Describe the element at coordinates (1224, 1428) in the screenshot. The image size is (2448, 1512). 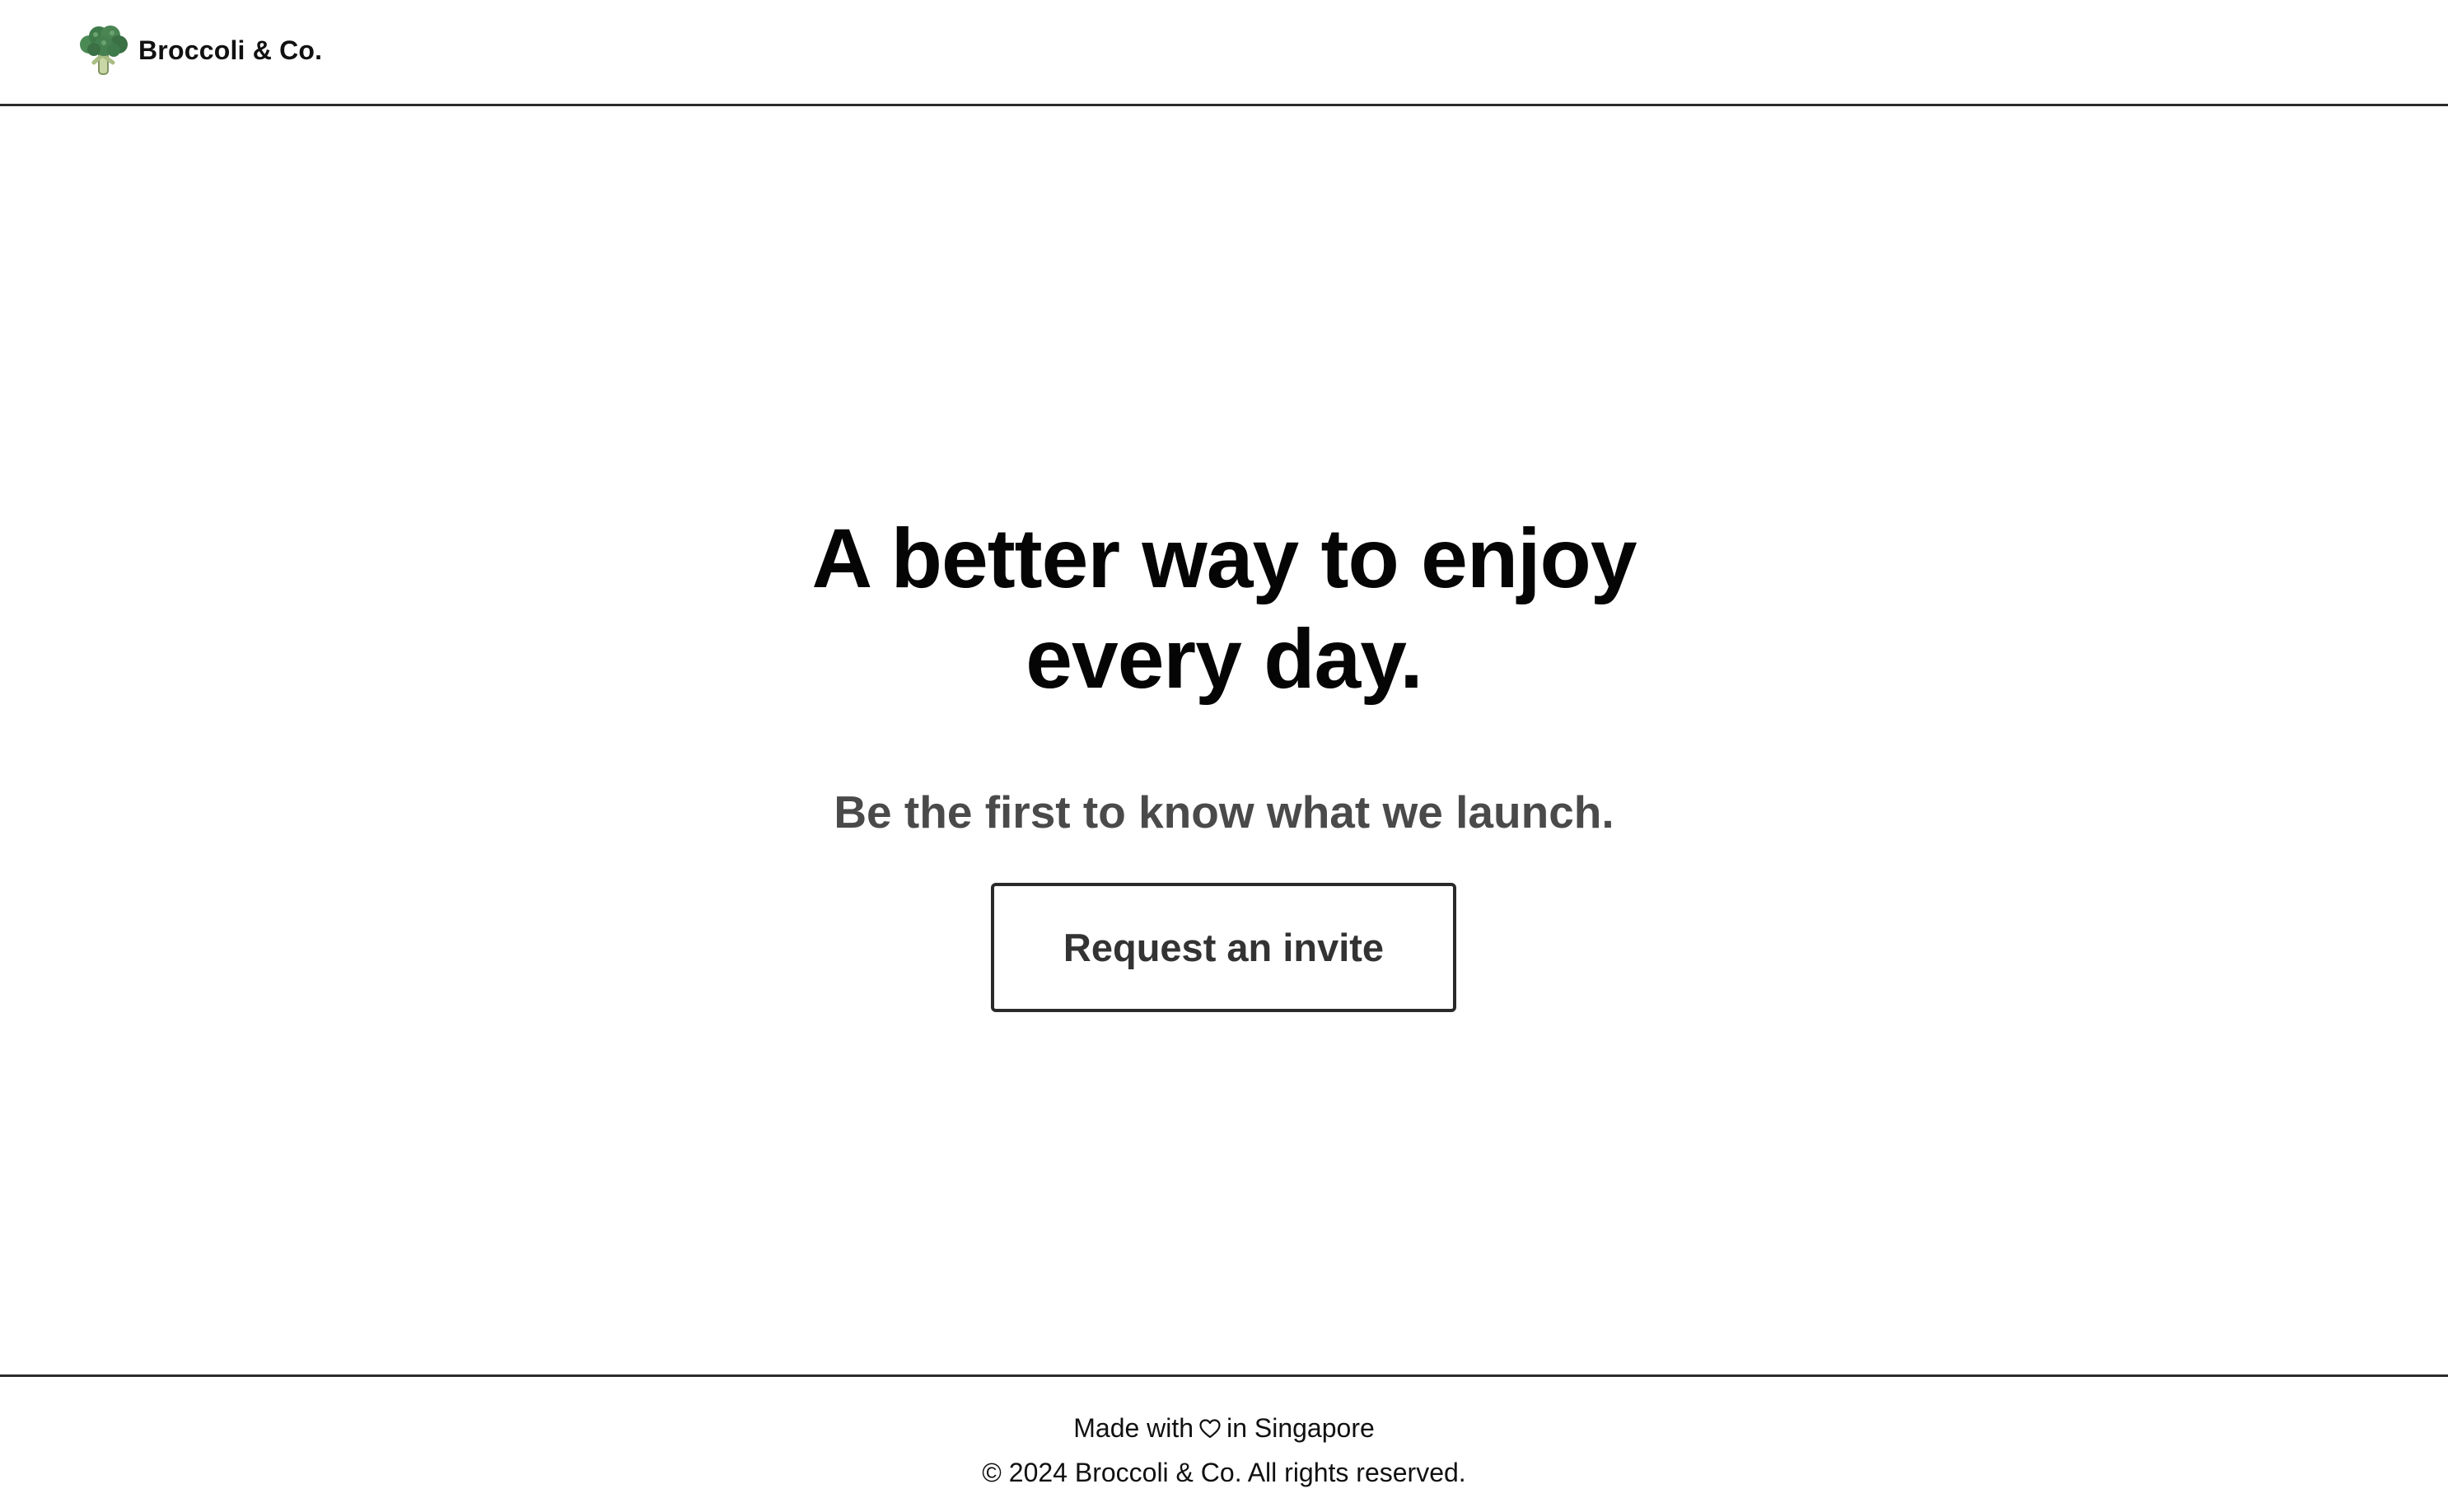
I see `made-with-line: Made with in Singapore` at that location.